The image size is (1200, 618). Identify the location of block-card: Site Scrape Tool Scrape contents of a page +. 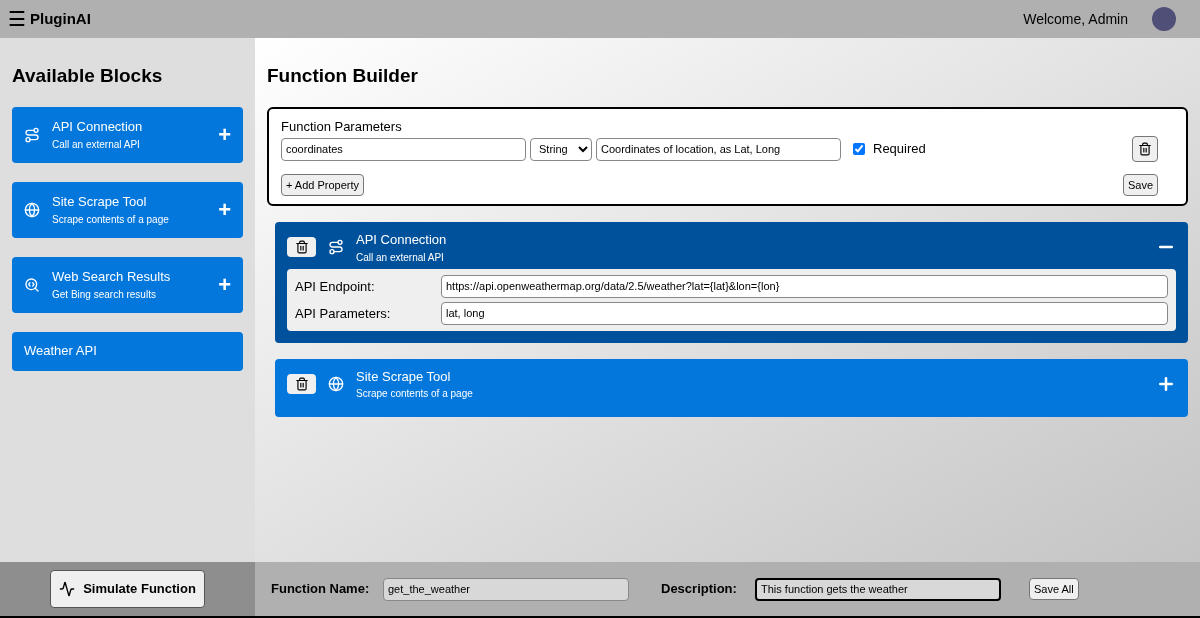
(127, 209).